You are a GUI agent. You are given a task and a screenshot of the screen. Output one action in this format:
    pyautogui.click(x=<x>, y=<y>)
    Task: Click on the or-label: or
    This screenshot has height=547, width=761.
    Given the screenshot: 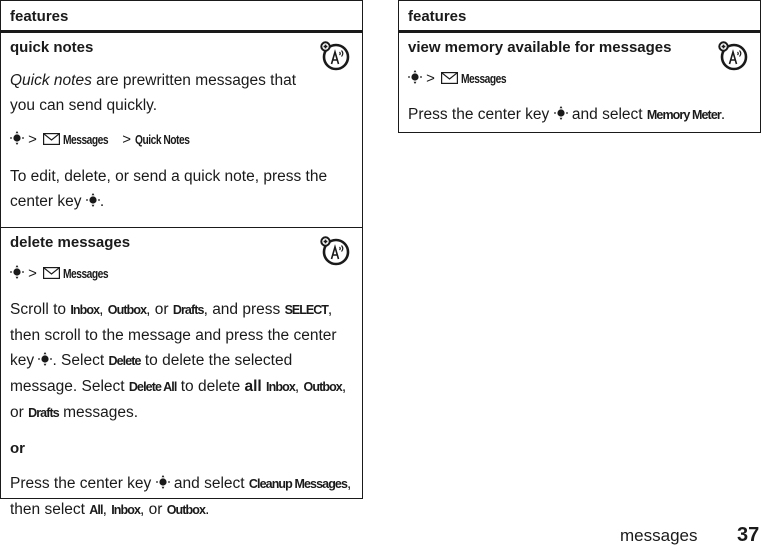 What is the action you would take?
    pyautogui.click(x=17, y=448)
    